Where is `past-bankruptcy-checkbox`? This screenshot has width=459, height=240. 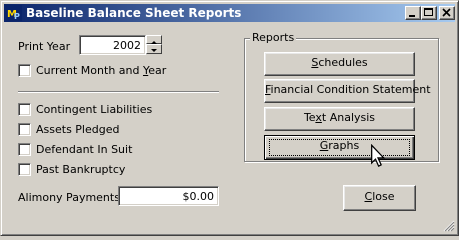
past-bankruptcy-checkbox is located at coordinates (24, 169).